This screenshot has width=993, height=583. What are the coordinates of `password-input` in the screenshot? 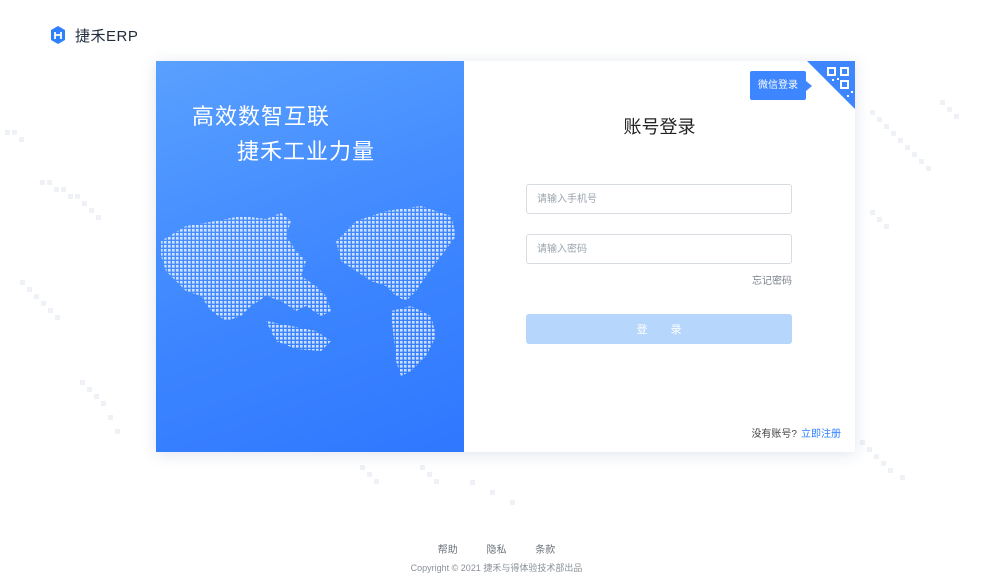 It's located at (659, 249).